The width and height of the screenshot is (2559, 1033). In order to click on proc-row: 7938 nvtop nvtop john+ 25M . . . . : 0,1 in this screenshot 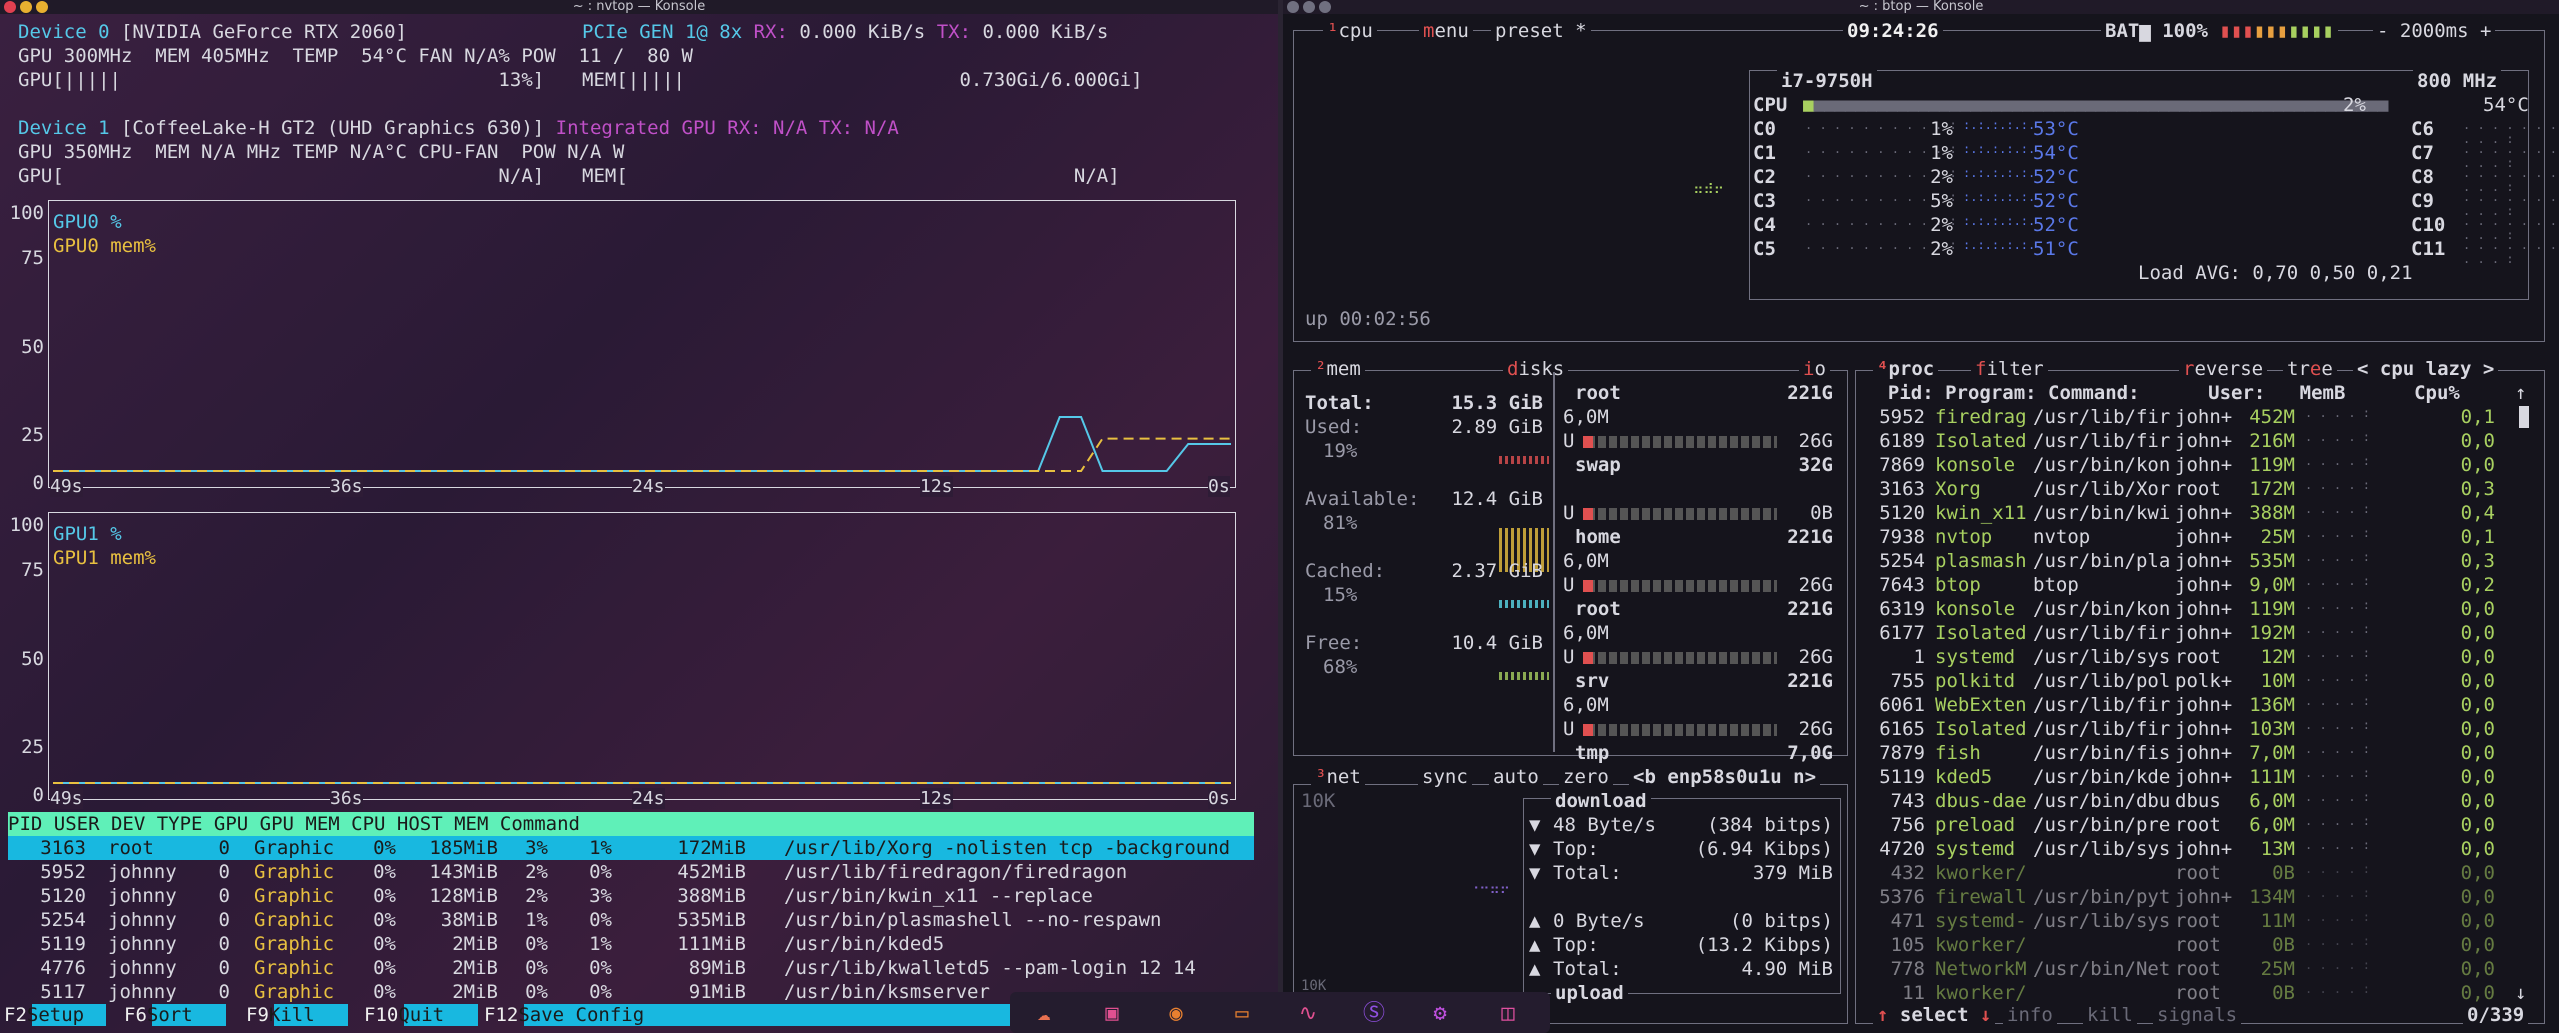, I will do `click(2190, 538)`.